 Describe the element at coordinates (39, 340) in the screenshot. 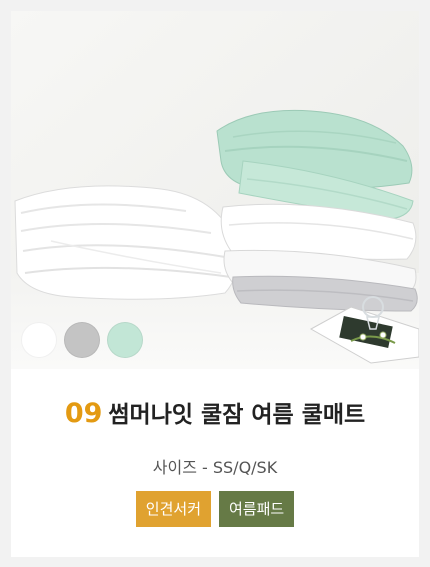

I see `color-swatch-white` at that location.